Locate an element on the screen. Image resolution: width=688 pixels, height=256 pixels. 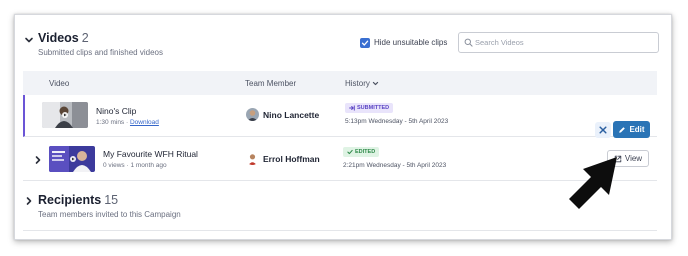
videos-count: 2 is located at coordinates (85, 38).